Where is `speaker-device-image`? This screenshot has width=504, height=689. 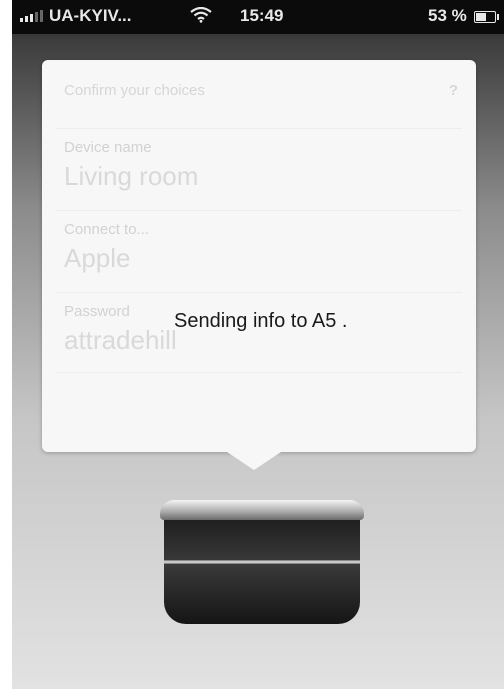
speaker-device-image is located at coordinates (262, 562).